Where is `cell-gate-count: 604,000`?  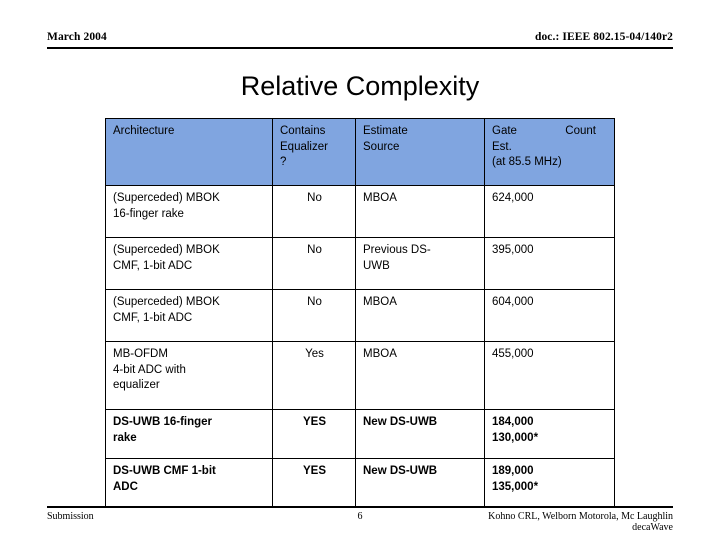 cell-gate-count: 604,000 is located at coordinates (549, 315).